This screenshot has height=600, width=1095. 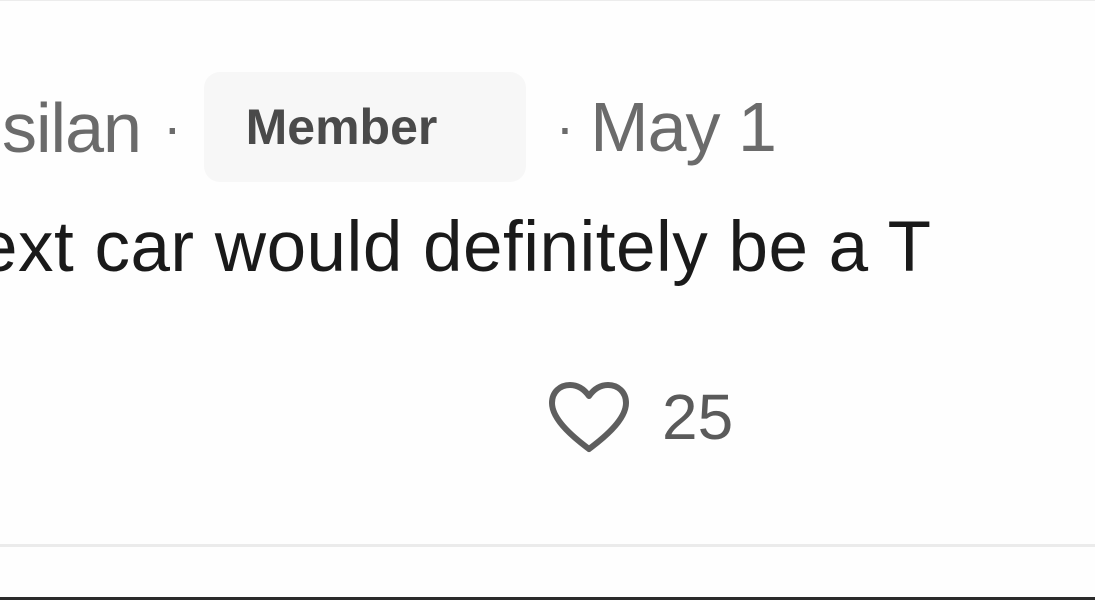 What do you see at coordinates (698, 417) in the screenshot?
I see `like-count: 25` at bounding box center [698, 417].